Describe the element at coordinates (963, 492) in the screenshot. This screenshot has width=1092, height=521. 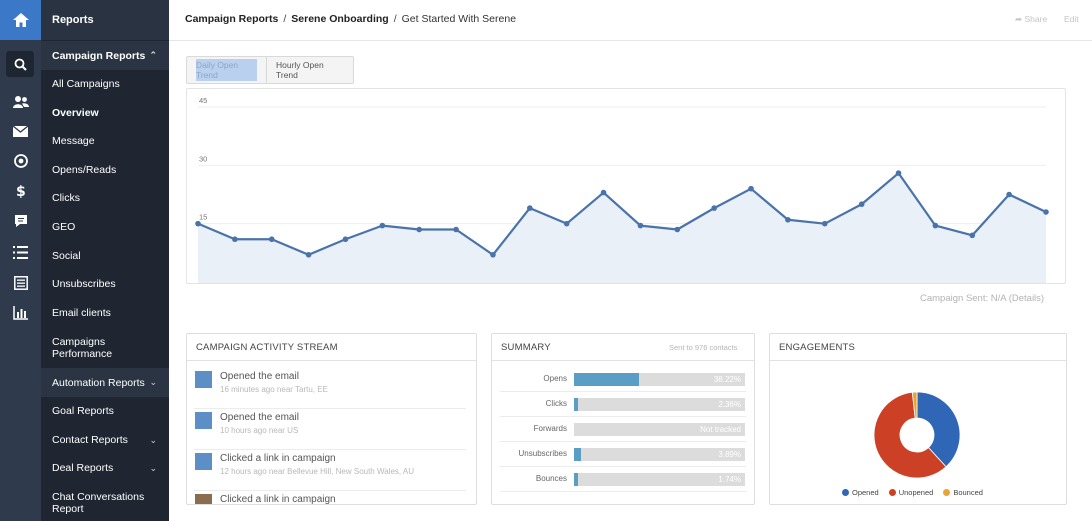
I see `legend-item-bounced: Bounced` at that location.